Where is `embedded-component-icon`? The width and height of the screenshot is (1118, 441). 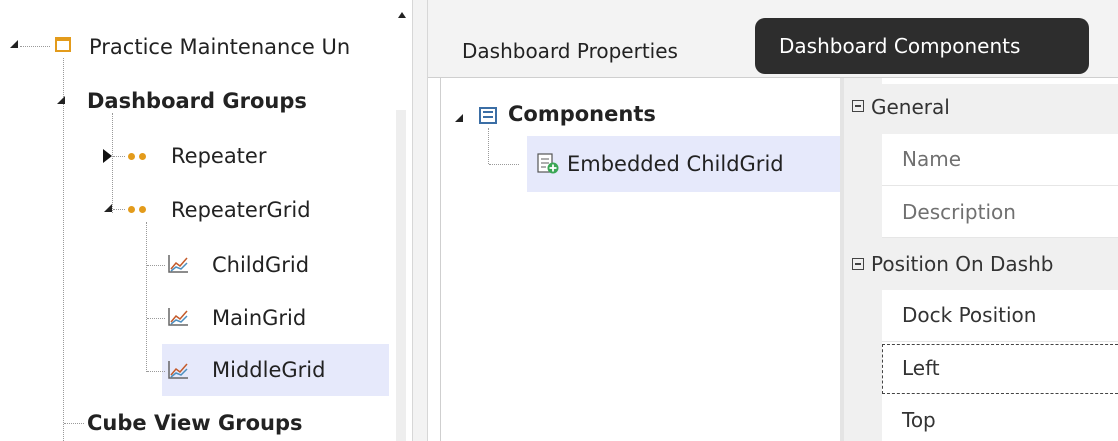
embedded-component-icon is located at coordinates (548, 163).